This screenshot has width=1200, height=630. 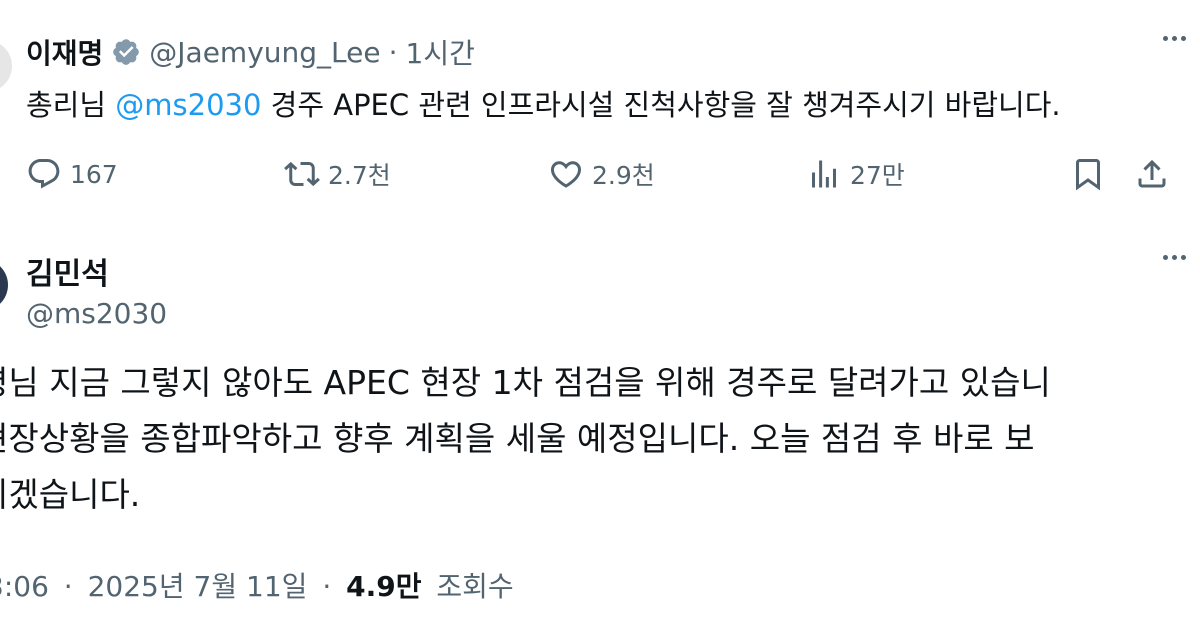 I want to click on tweet-text-before: 총리님, so click(x=71, y=105).